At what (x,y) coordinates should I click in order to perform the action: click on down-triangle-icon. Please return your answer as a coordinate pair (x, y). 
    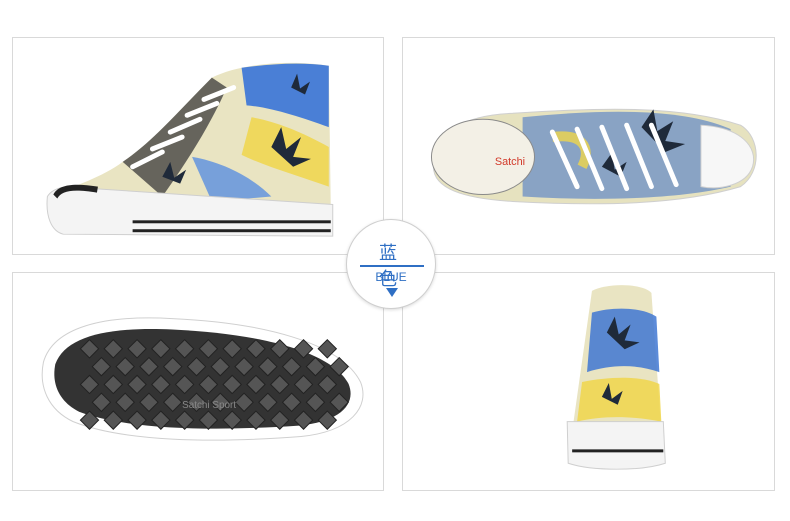
    Looking at the image, I should click on (392, 292).